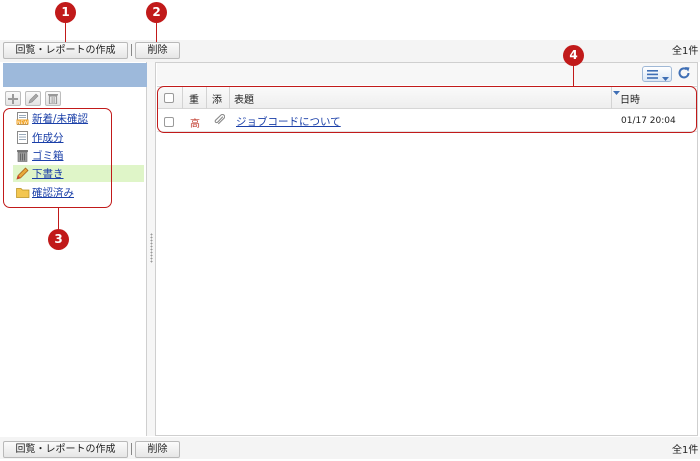  I want to click on delete-button-bottom: 削除, so click(157, 449).